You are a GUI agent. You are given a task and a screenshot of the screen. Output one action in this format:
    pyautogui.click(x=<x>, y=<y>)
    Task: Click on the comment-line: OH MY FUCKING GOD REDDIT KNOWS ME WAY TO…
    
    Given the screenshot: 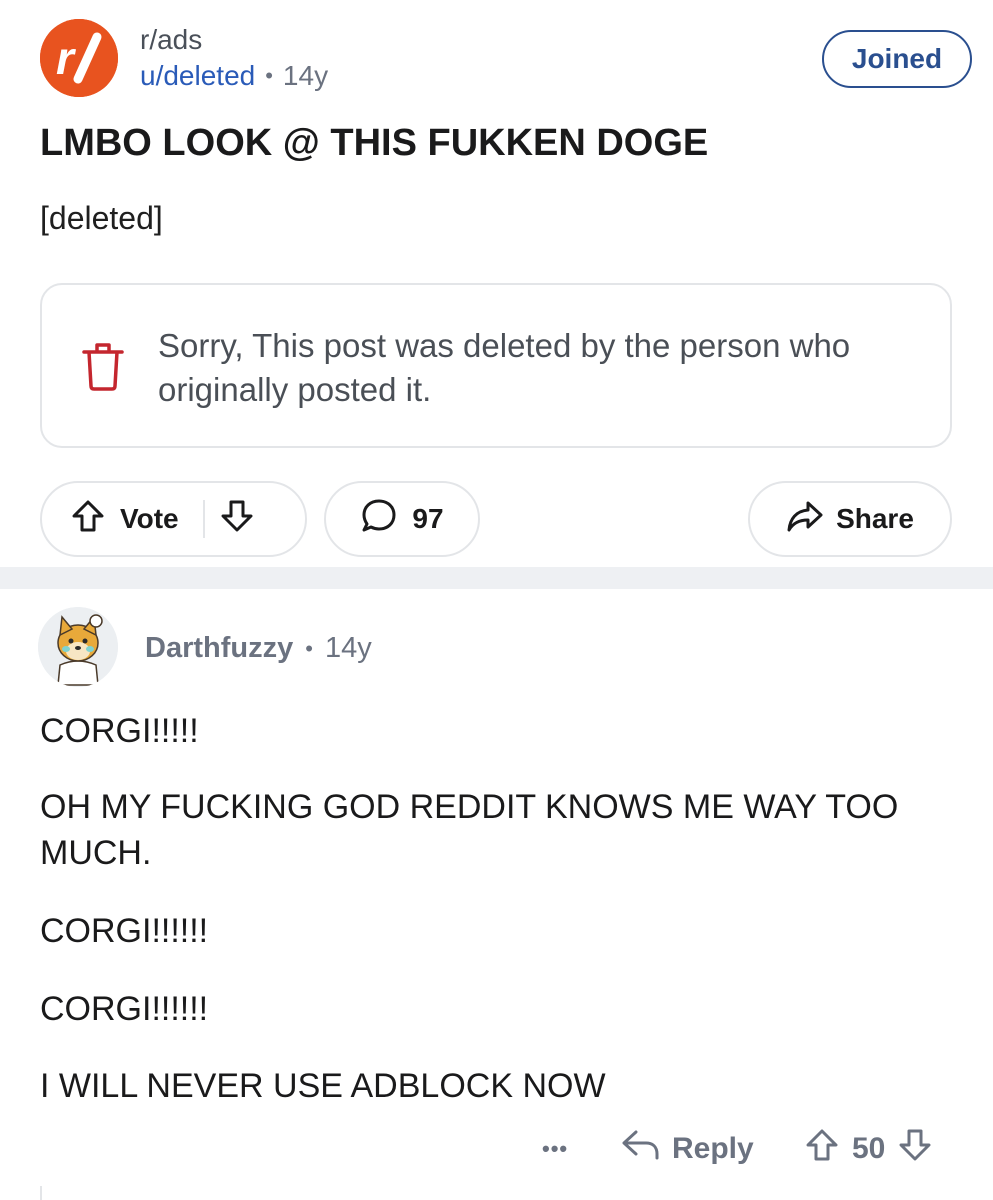 What is the action you would take?
    pyautogui.click(x=469, y=807)
    